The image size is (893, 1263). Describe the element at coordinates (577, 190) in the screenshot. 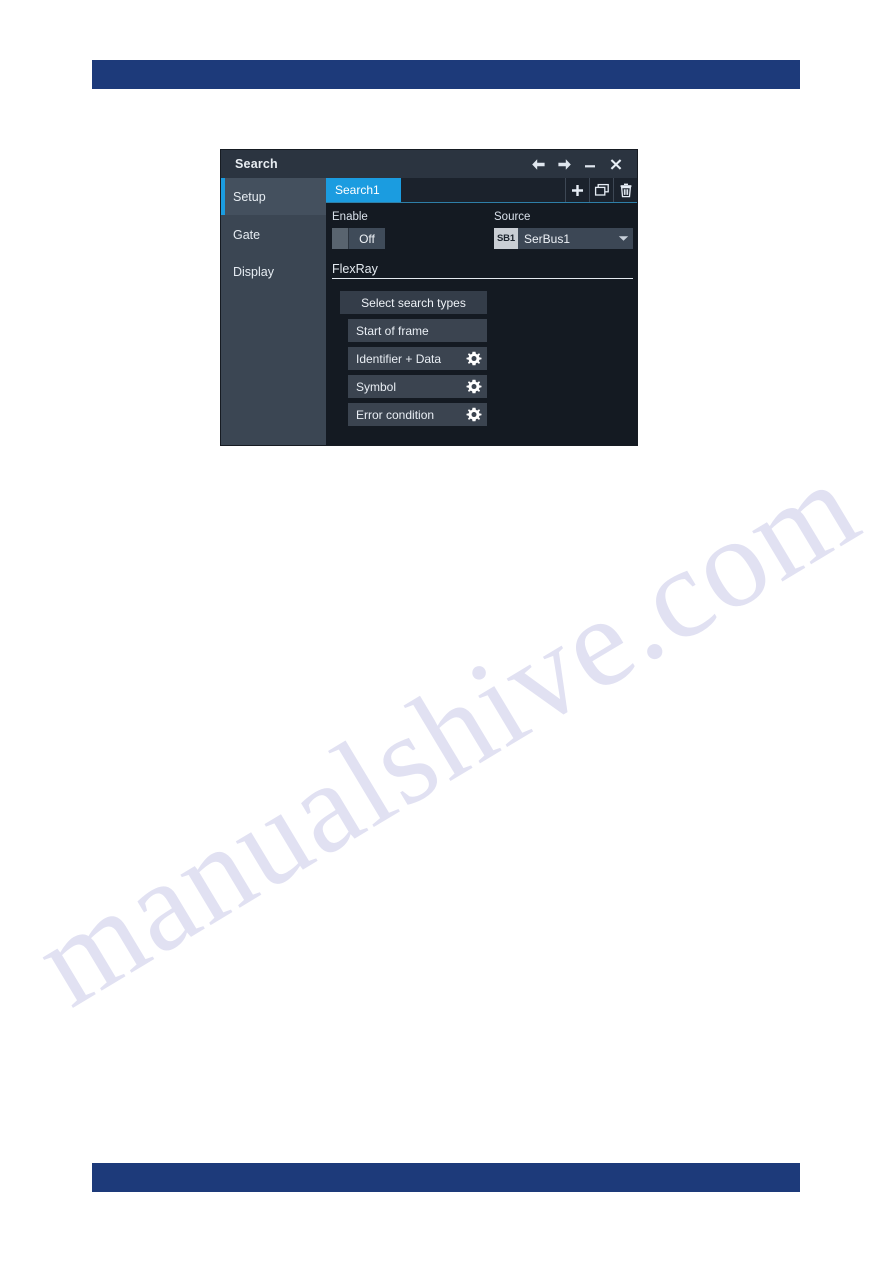

I see `add-icon` at that location.